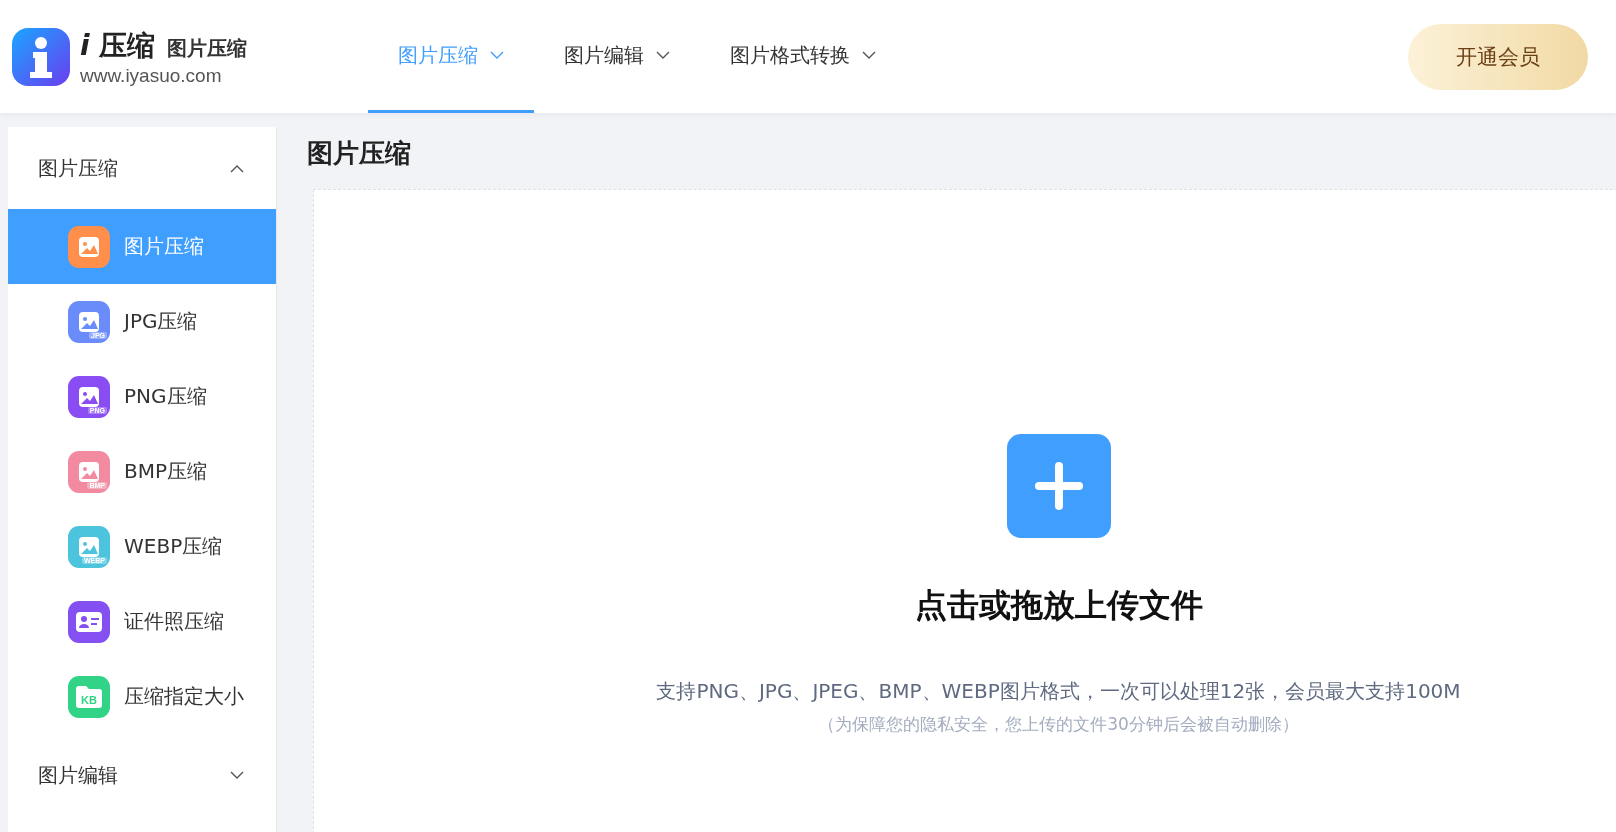 The image size is (1616, 832). Describe the element at coordinates (142, 696) in the screenshot. I see `sidebar-item: KB 压缩指定大小` at that location.